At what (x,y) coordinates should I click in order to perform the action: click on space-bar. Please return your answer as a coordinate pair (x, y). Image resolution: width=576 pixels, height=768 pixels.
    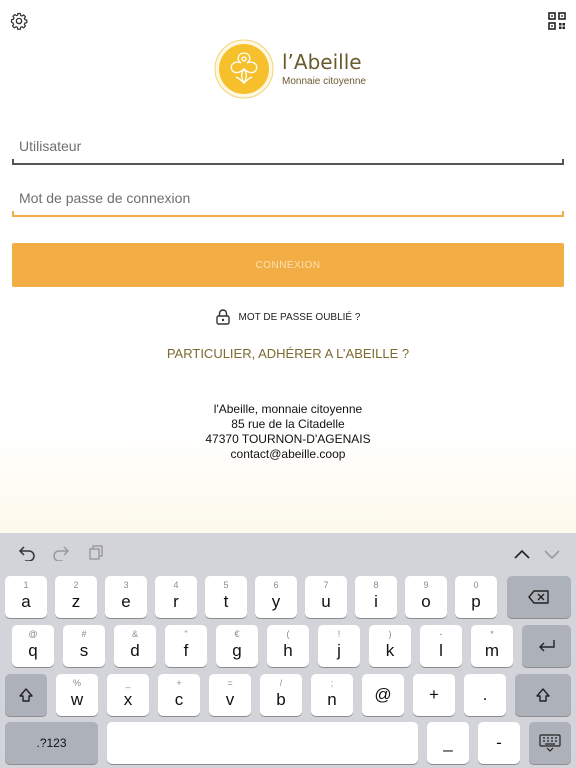
    Looking at the image, I should click on (262, 743).